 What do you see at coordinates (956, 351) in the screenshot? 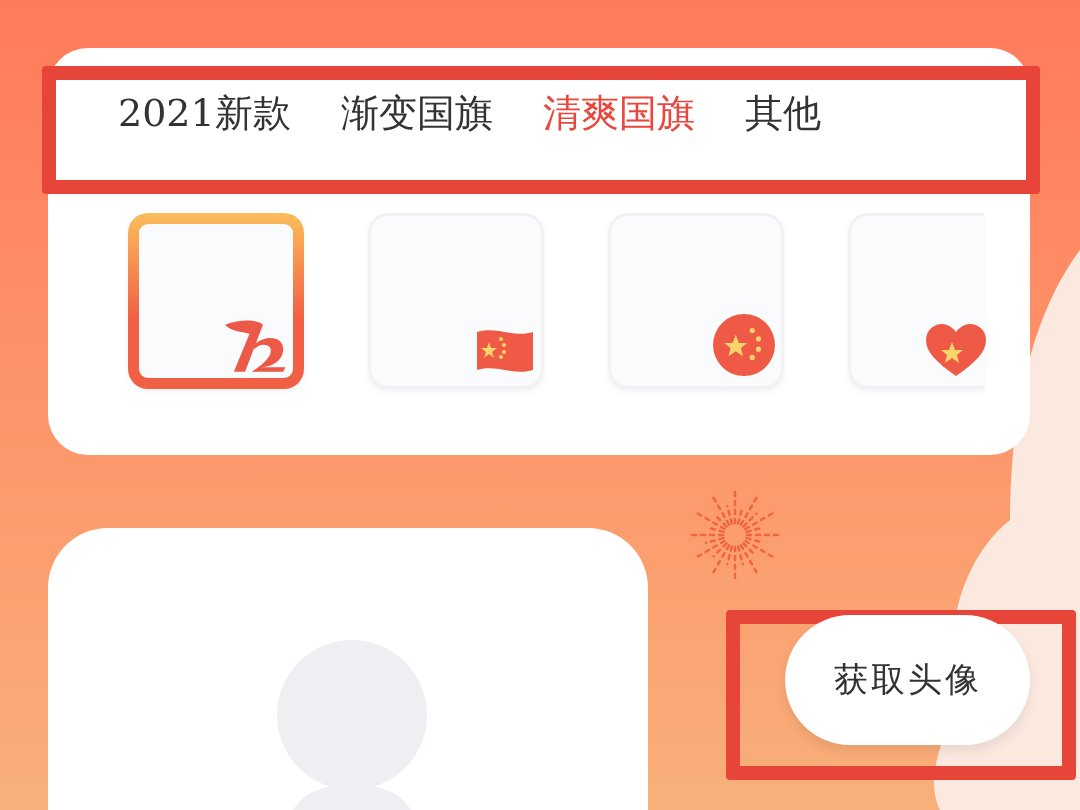
I see `heart-flag-icon` at bounding box center [956, 351].